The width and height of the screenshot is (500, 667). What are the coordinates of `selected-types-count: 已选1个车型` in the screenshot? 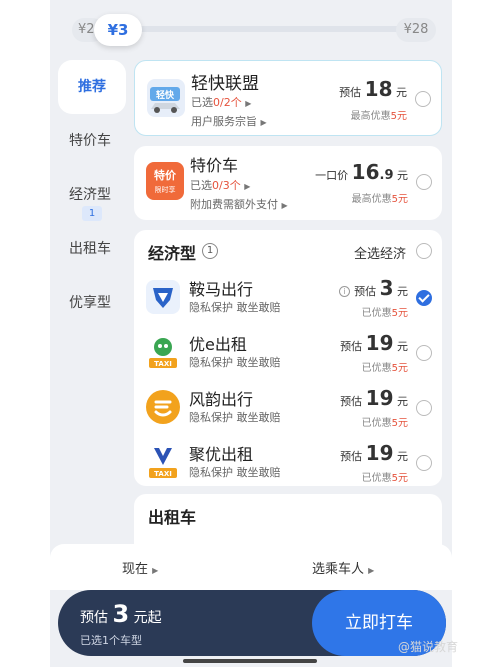 It's located at (111, 640).